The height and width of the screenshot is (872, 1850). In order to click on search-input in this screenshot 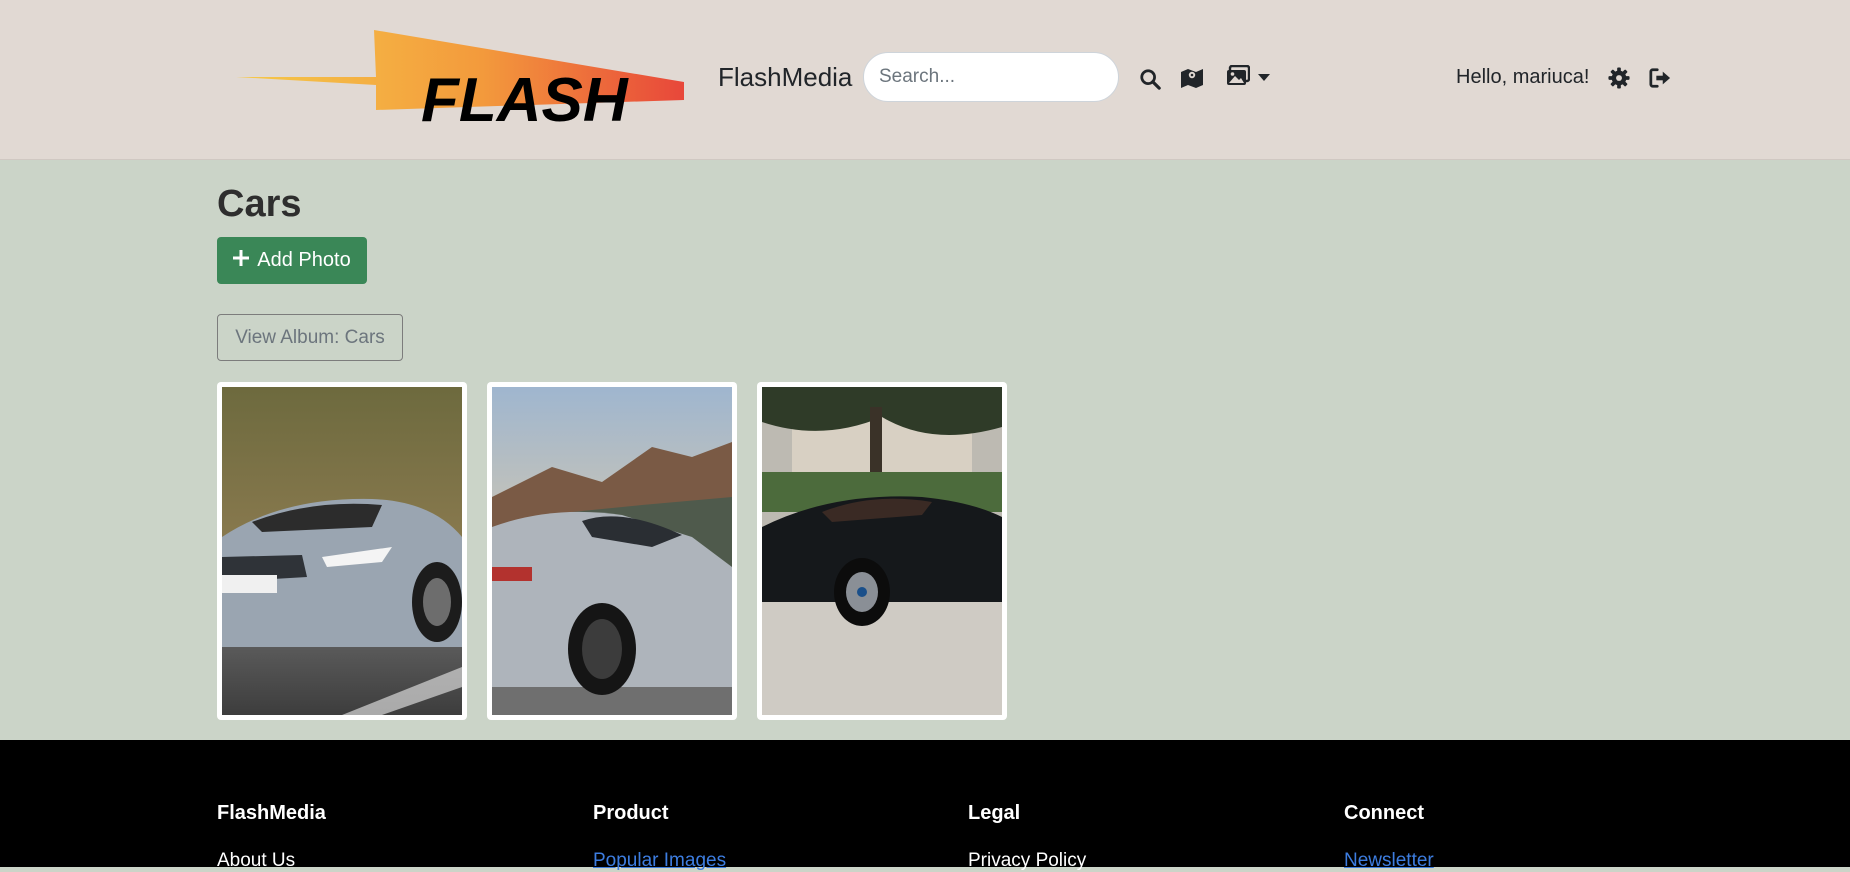, I will do `click(991, 77)`.